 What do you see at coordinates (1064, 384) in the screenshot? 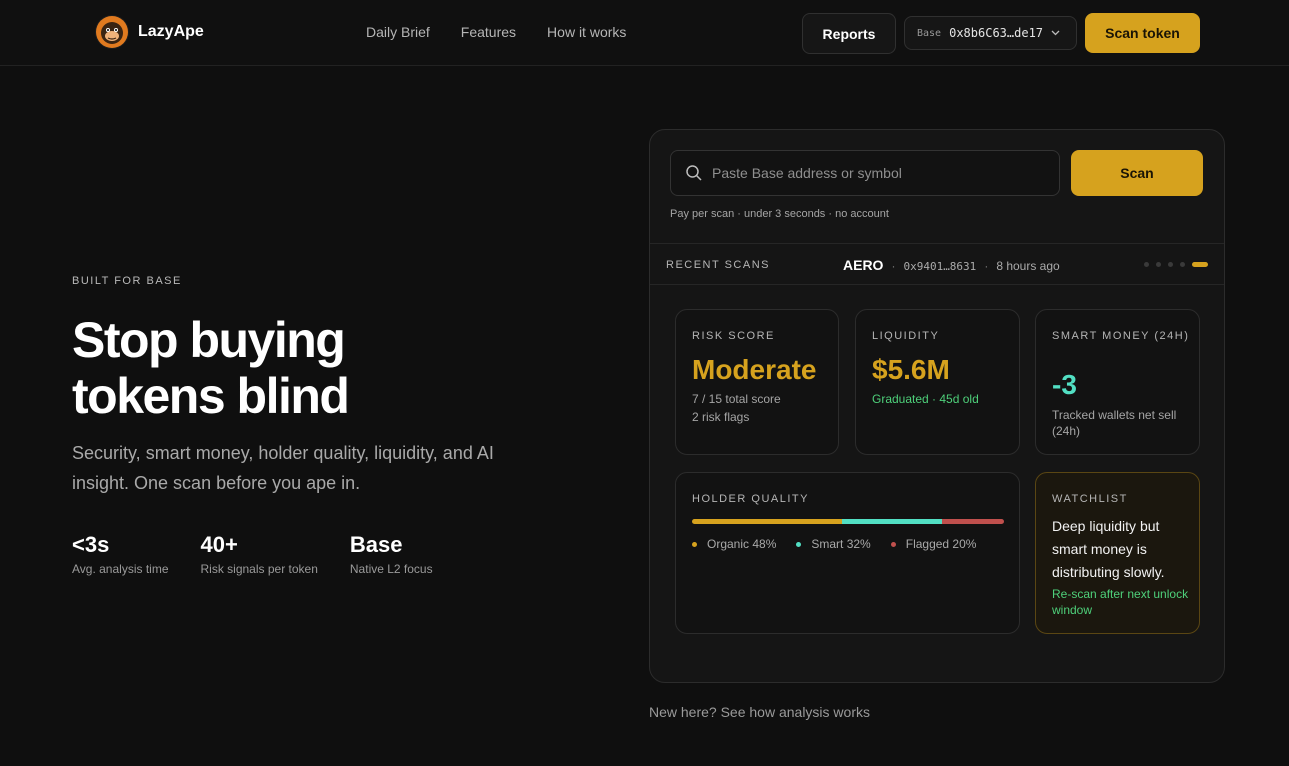
I see `smart-money-value: -3` at bounding box center [1064, 384].